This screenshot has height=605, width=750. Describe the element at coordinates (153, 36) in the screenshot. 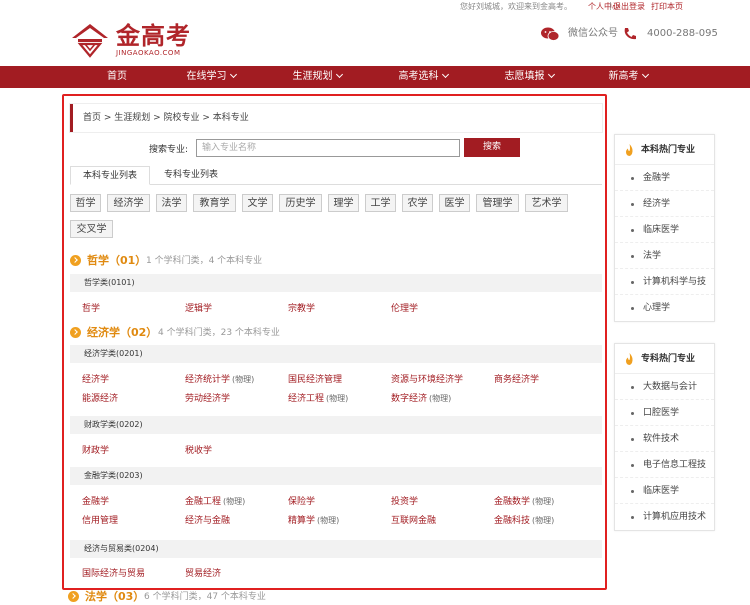

I see `logo-name: 金高考` at that location.